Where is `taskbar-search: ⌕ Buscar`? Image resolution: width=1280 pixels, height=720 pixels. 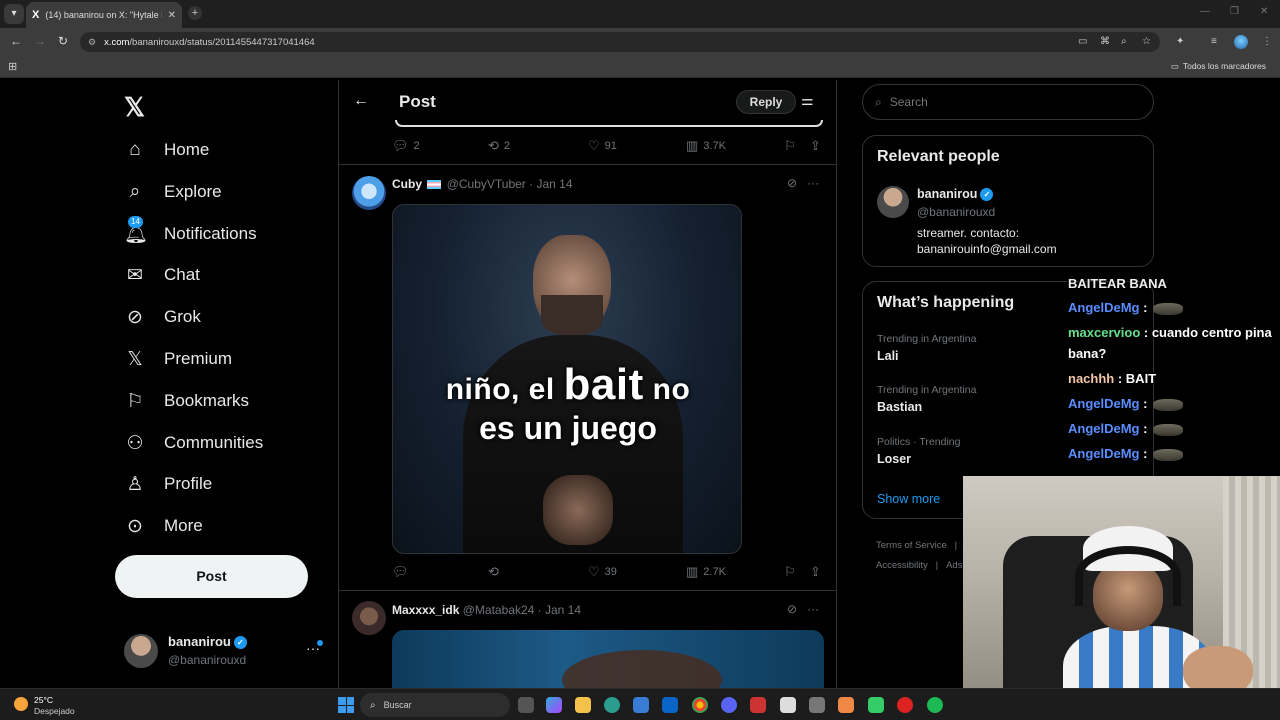
taskbar-search: ⌕ Buscar is located at coordinates (435, 705).